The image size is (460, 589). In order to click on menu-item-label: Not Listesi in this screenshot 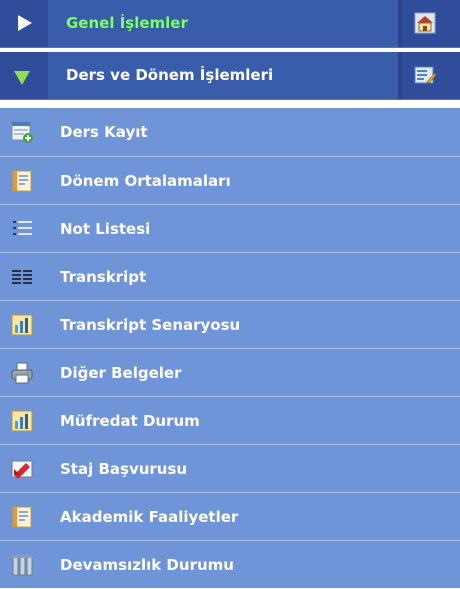, I will do `click(105, 229)`.